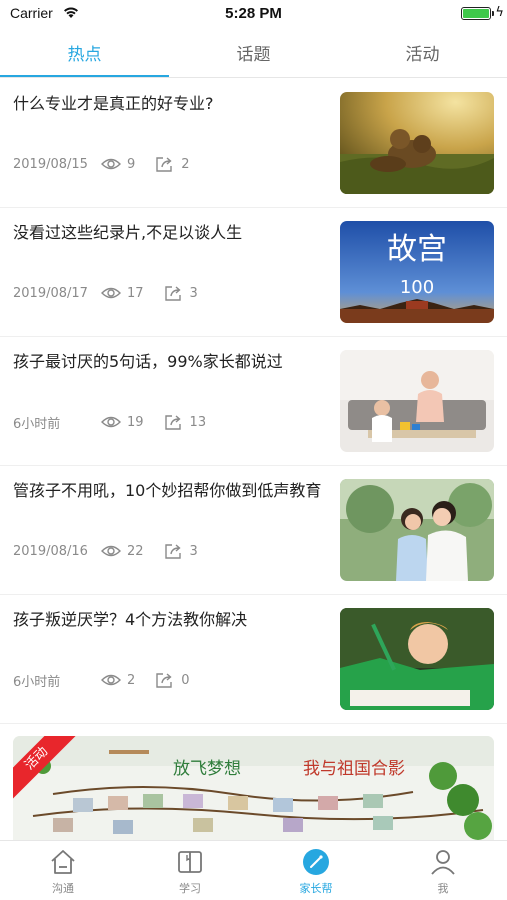 This screenshot has height=900, width=507. I want to click on article-meta: 6小时前 2 0, so click(111, 680).